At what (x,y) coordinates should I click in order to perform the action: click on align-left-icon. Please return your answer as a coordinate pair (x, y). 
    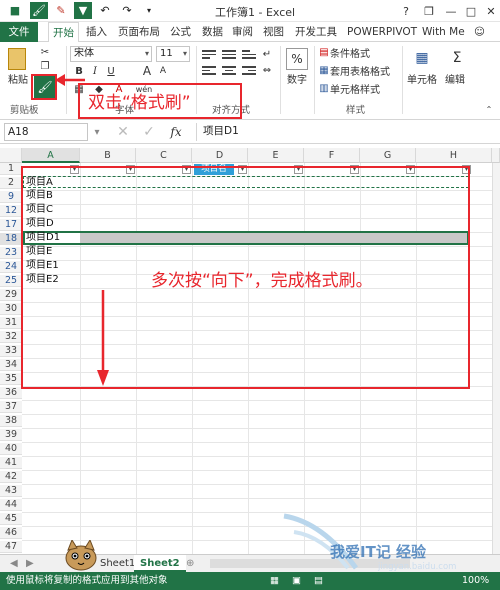
    Looking at the image, I should click on (209, 70).